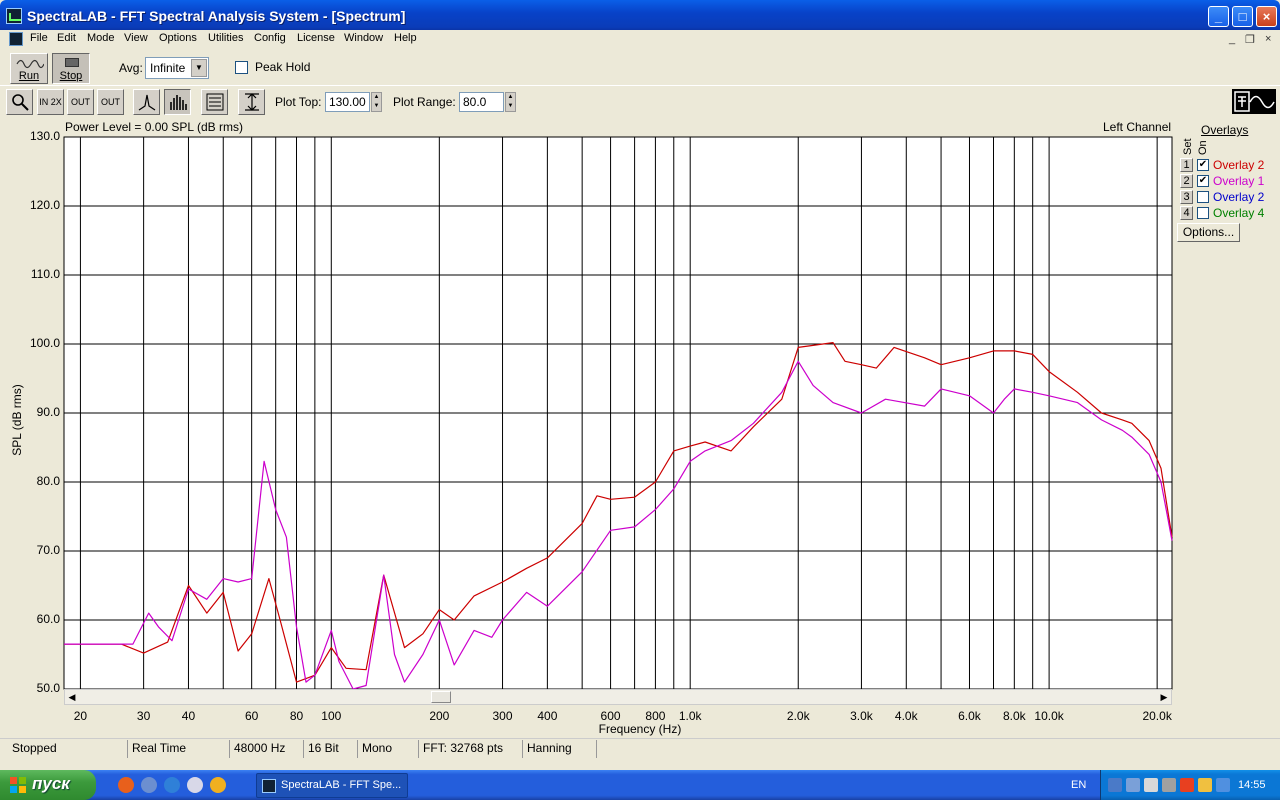 The image size is (1280, 800). Describe the element at coordinates (44, 343) in the screenshot. I see `y-tick-label: 100.0` at that location.